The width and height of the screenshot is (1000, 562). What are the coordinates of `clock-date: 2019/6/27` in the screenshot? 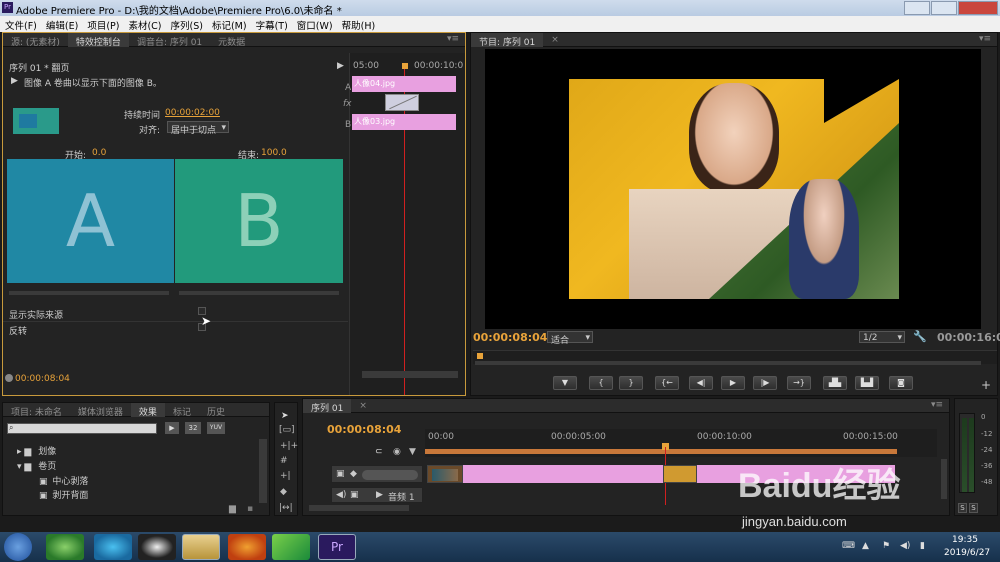 It's located at (967, 553).